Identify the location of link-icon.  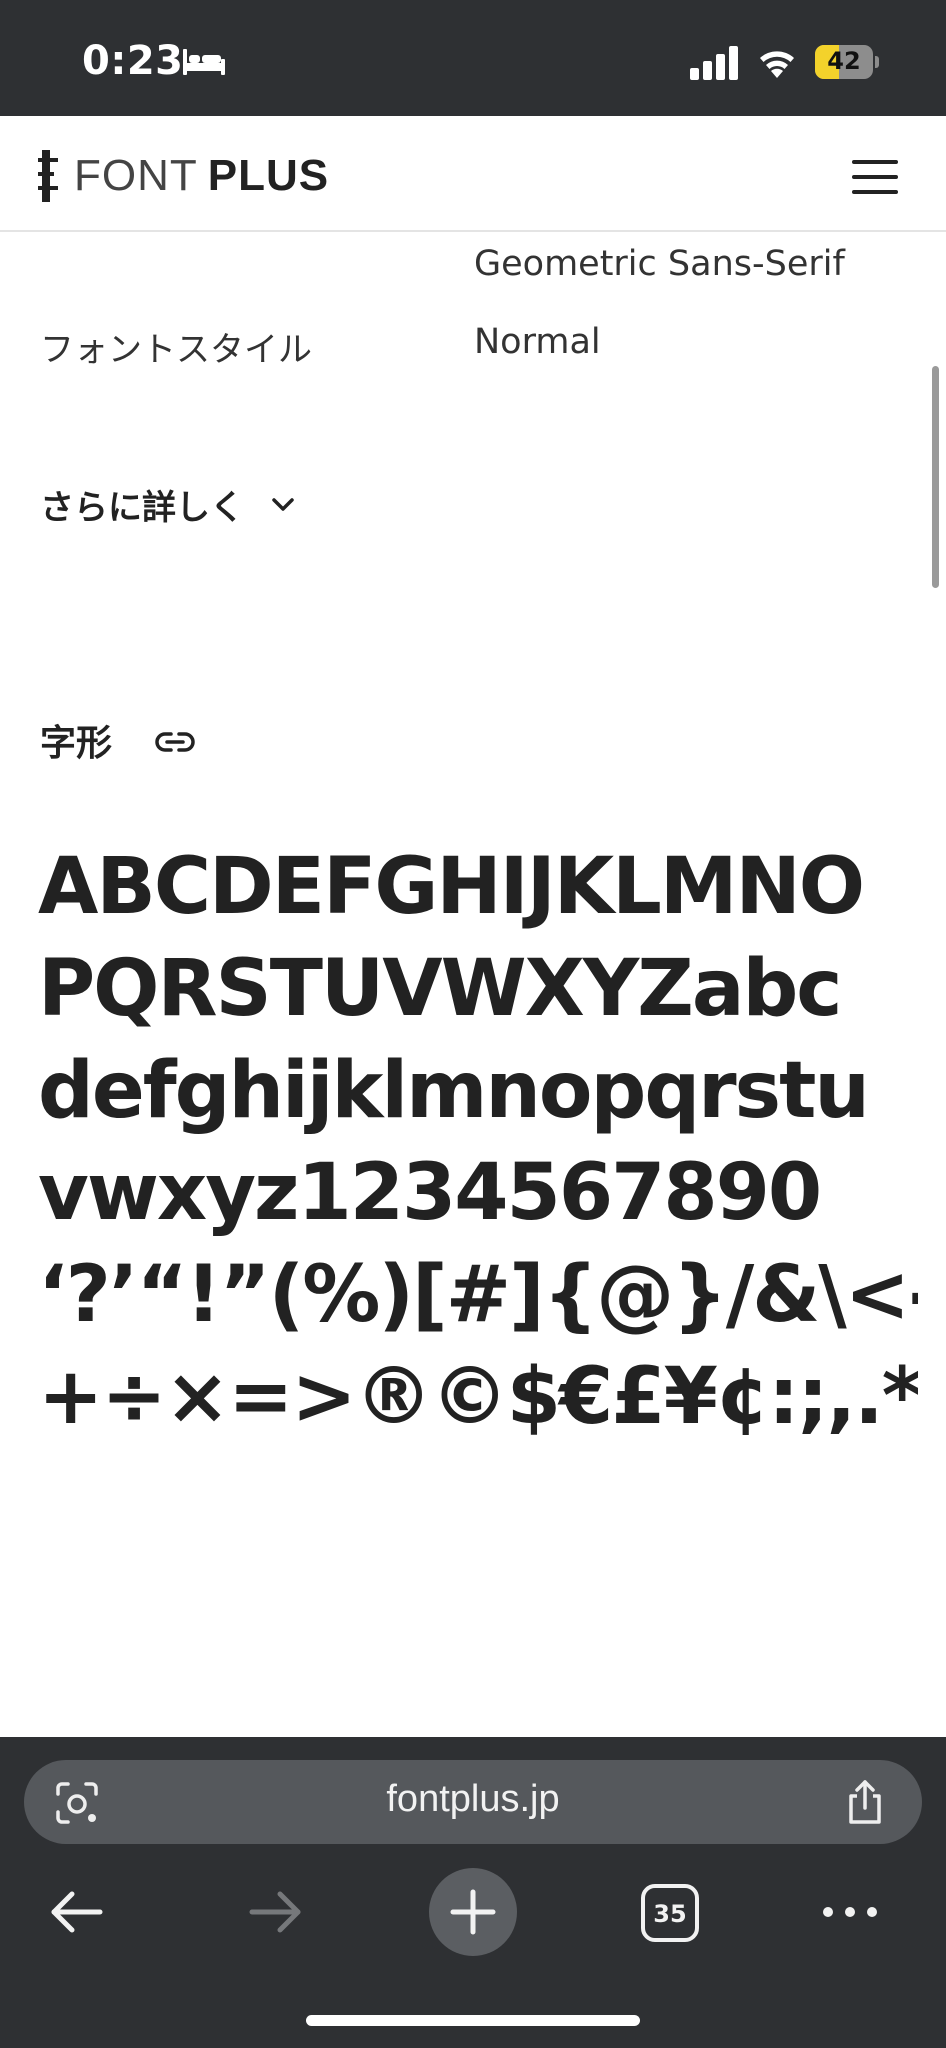
(175, 742).